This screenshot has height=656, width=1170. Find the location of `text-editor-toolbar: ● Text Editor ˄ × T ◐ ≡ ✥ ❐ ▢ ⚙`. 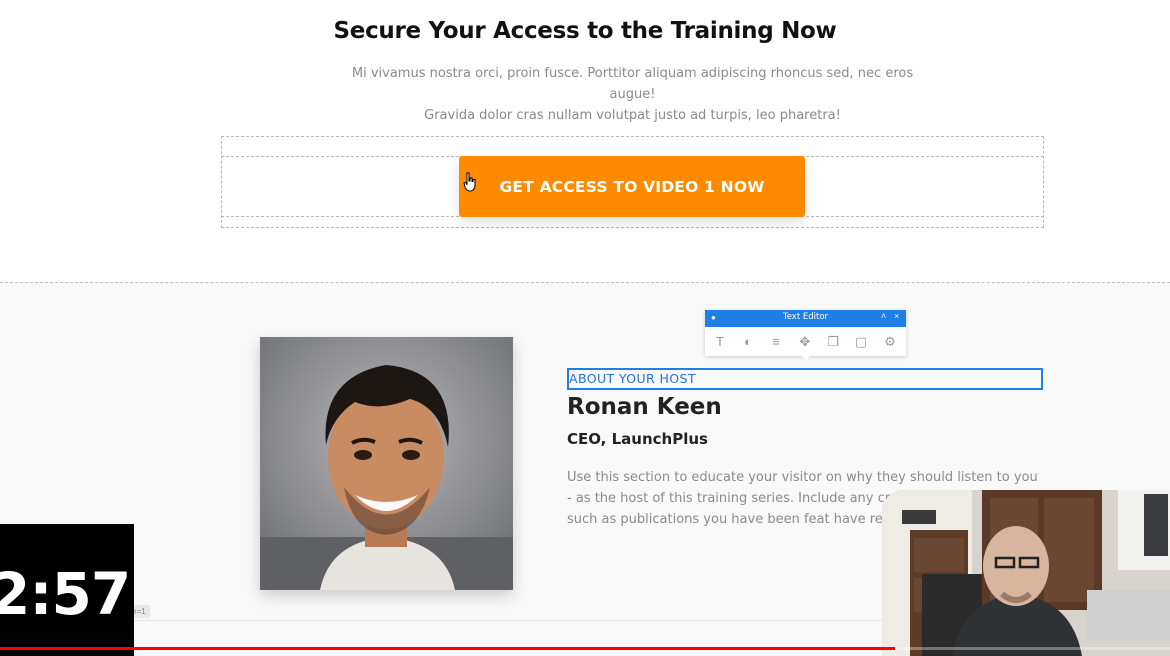

text-editor-toolbar: ● Text Editor ˄ × T ◐ ≡ ✥ ❐ ▢ ⚙ is located at coordinates (805, 335).